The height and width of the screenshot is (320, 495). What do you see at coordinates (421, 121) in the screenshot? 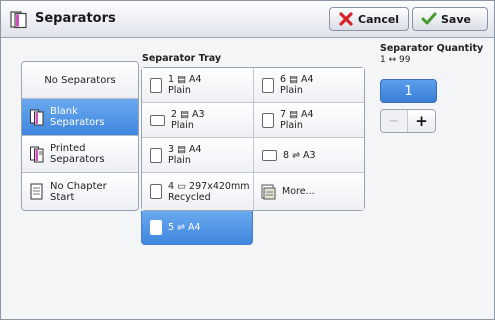
I see `increment-button: +` at bounding box center [421, 121].